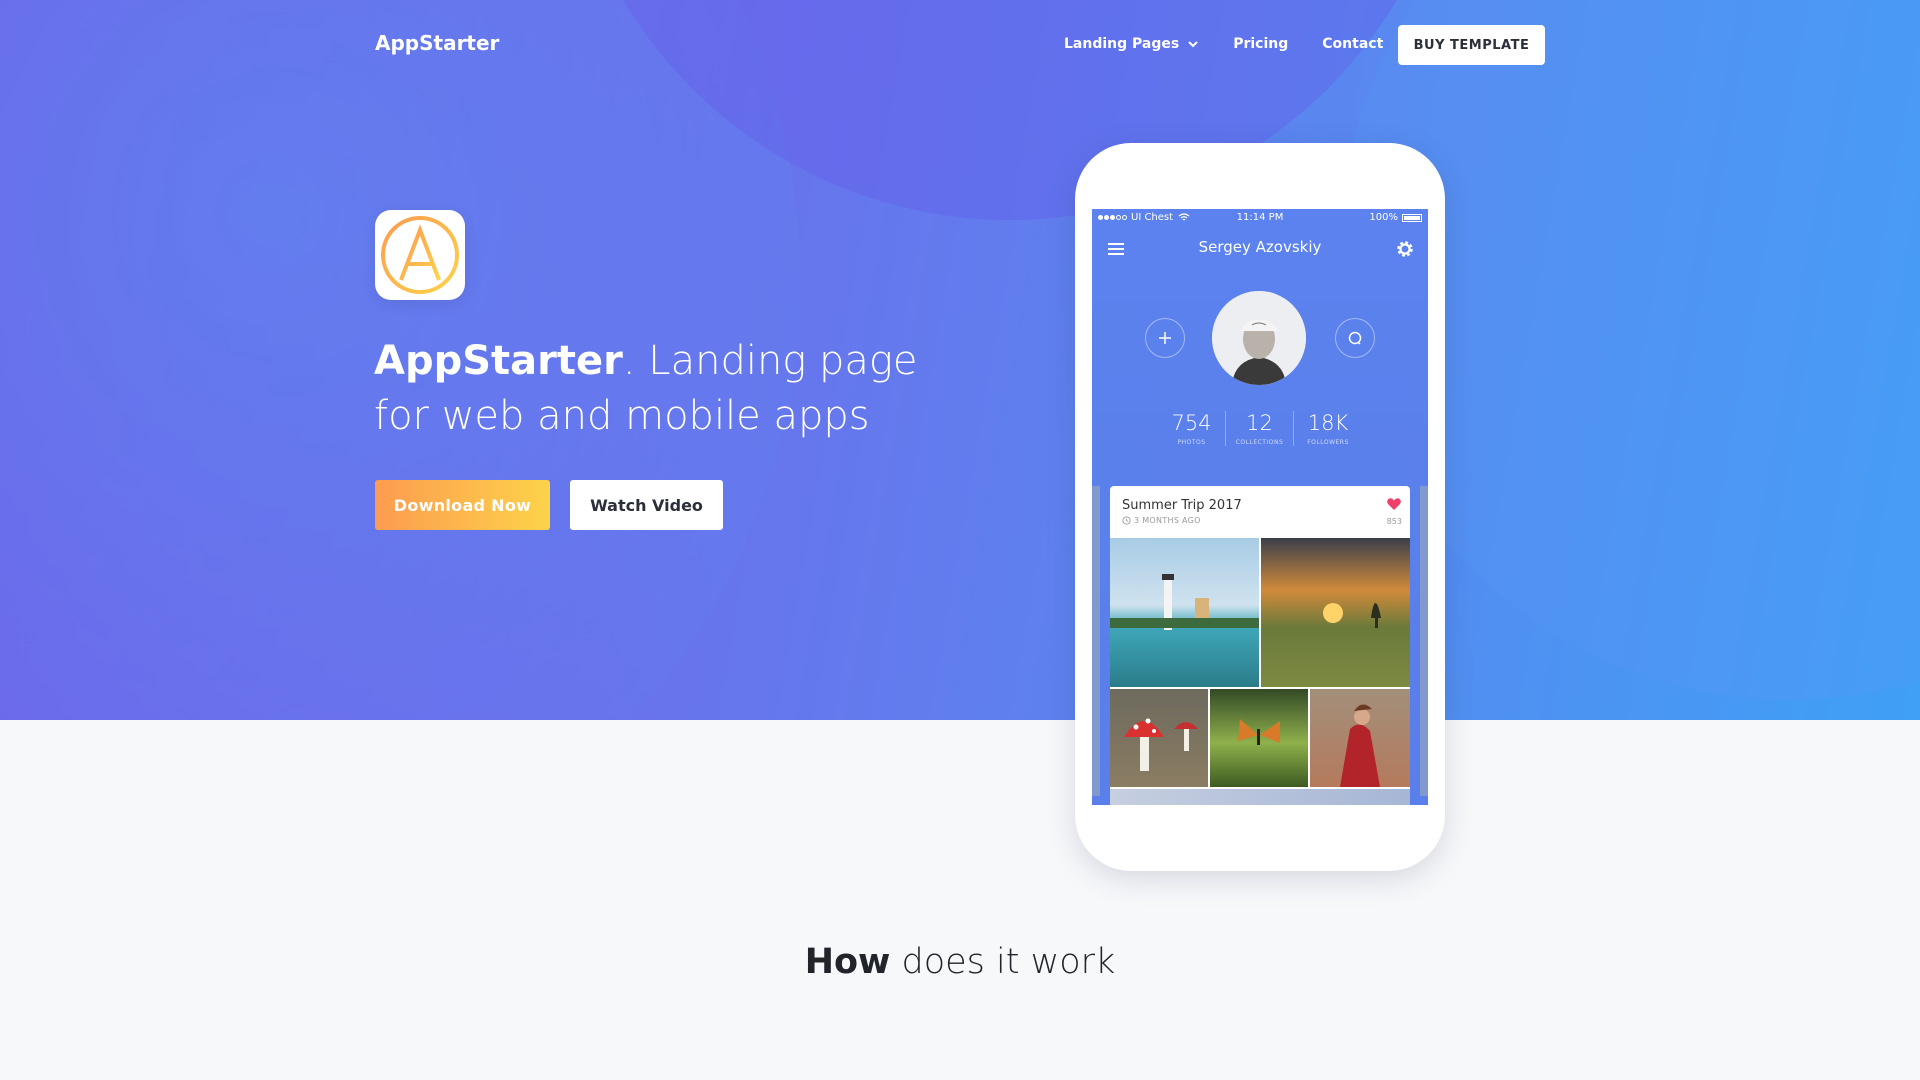  What do you see at coordinates (1182, 505) in the screenshot?
I see `album-title: Summer Trip 2017` at bounding box center [1182, 505].